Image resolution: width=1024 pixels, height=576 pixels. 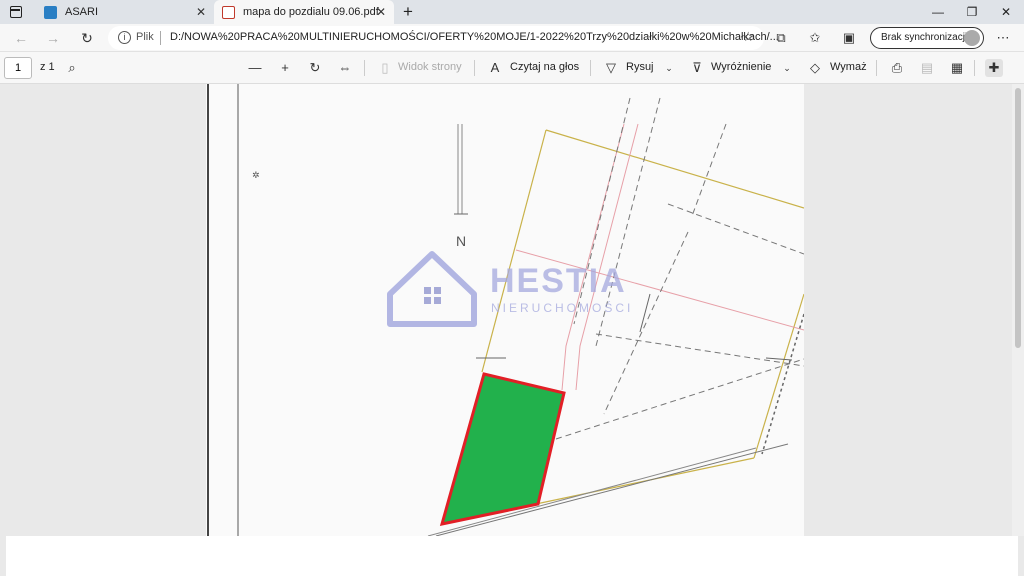 I want to click on hestia-logo: HESTIA NIERUCHOMOŚCI, so click(x=510, y=289).